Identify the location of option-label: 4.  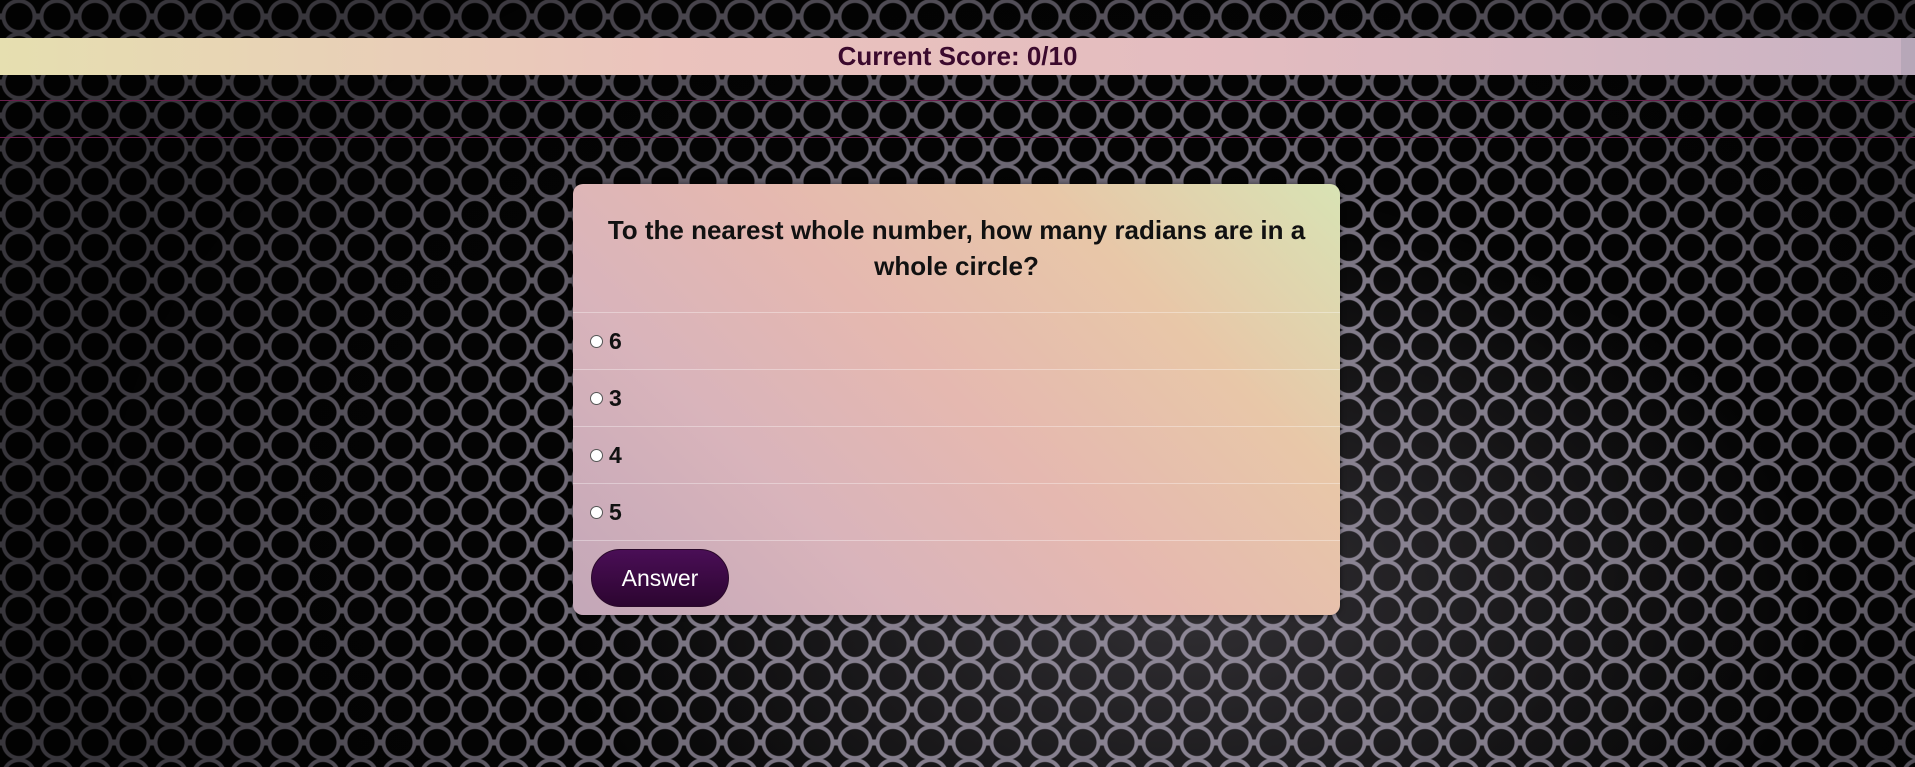
(615, 454).